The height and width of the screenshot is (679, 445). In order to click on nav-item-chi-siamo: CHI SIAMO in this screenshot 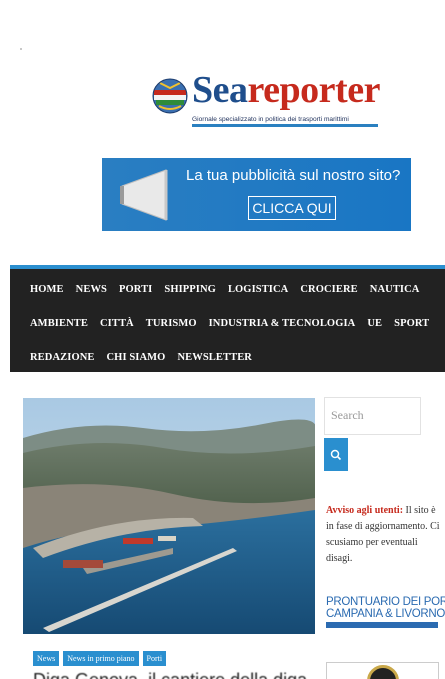, I will do `click(136, 357)`.